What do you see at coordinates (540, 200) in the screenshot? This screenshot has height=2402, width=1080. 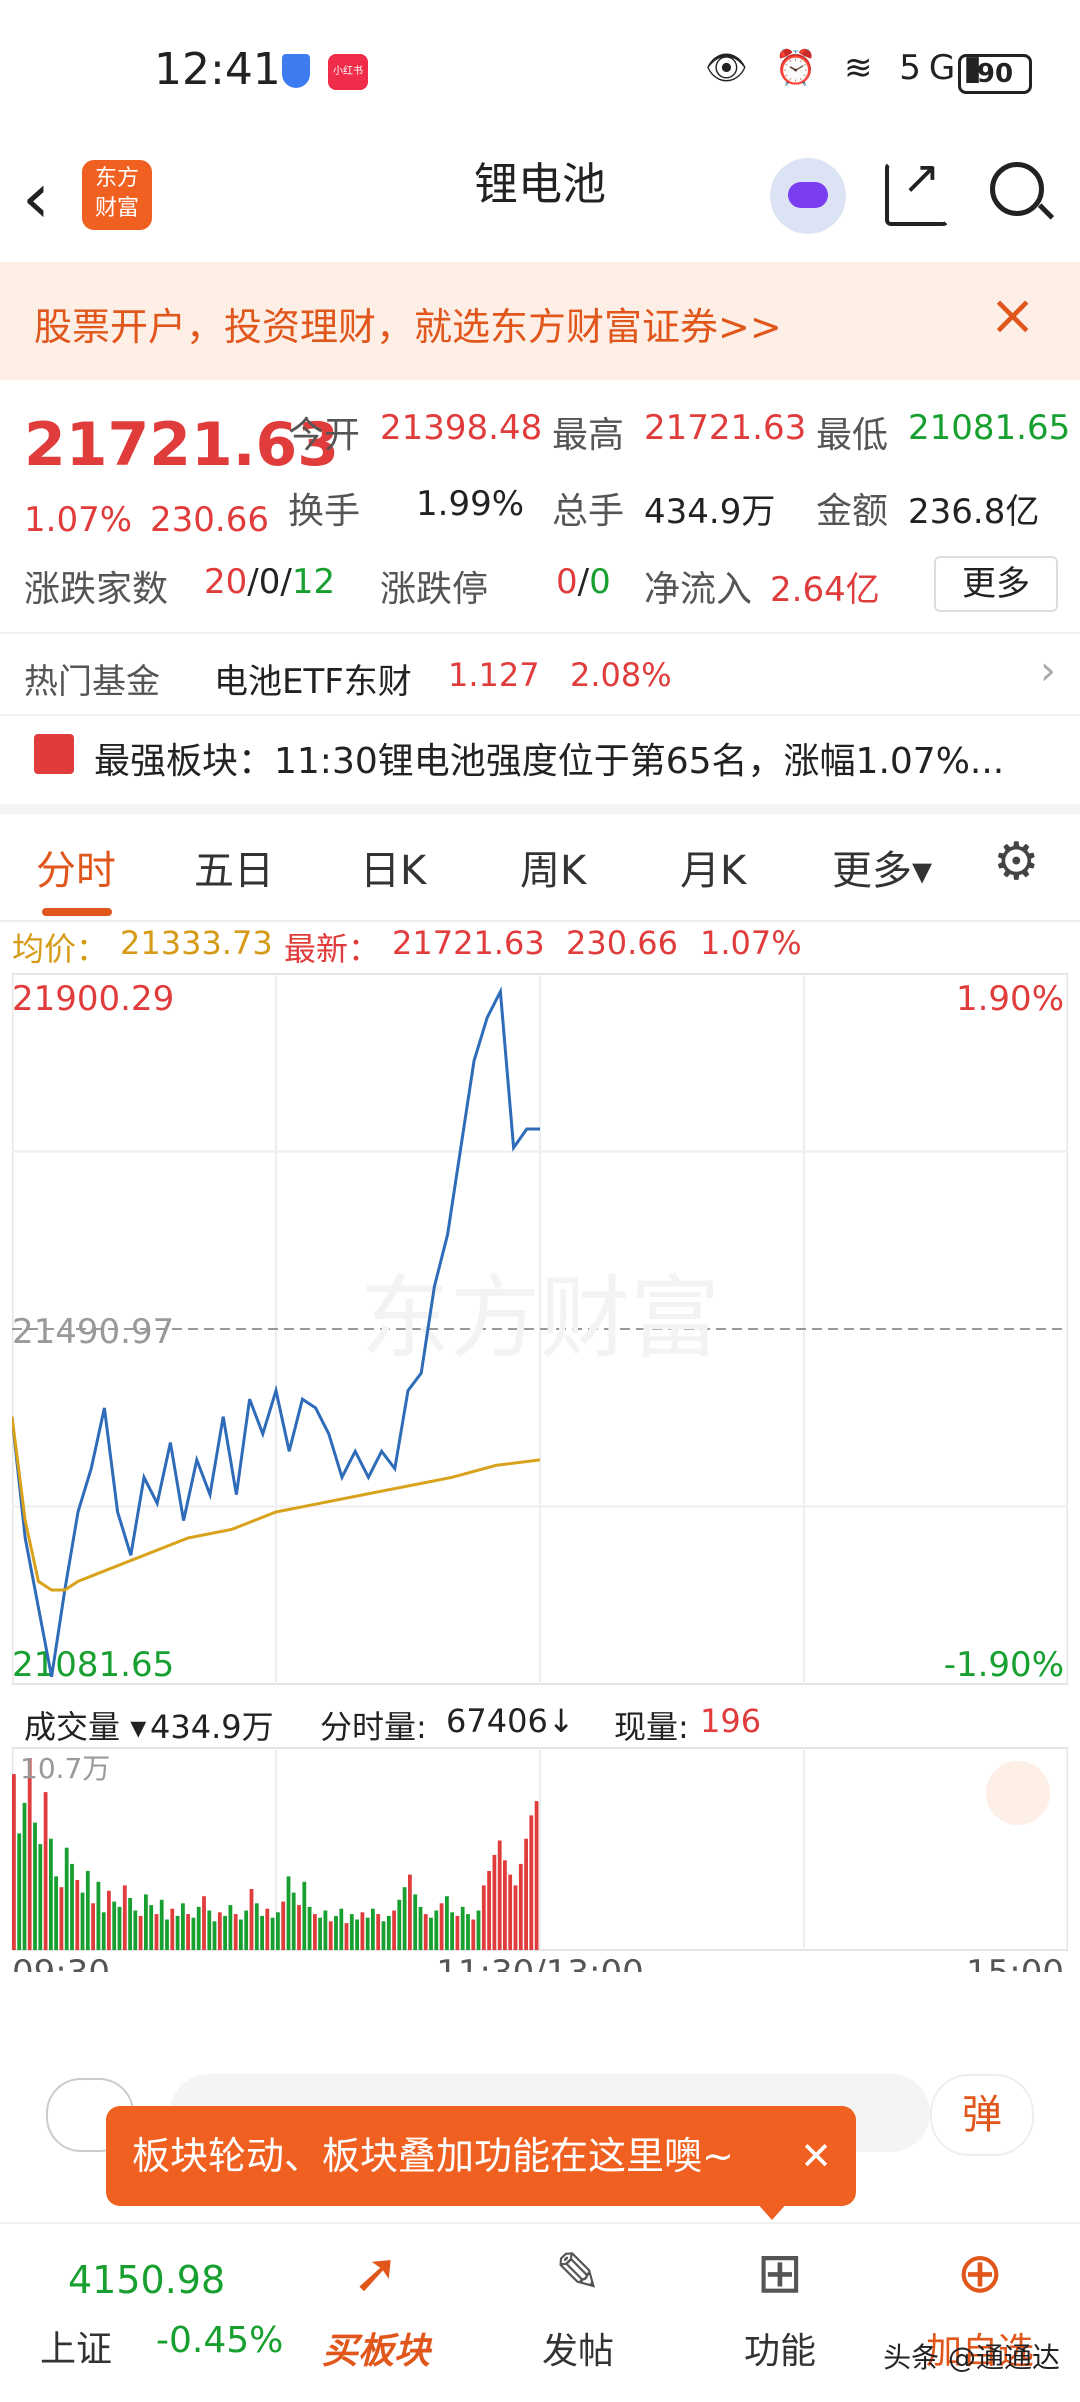 I see `header: 锂电池 ‹ 东方 财富 ↗` at bounding box center [540, 200].